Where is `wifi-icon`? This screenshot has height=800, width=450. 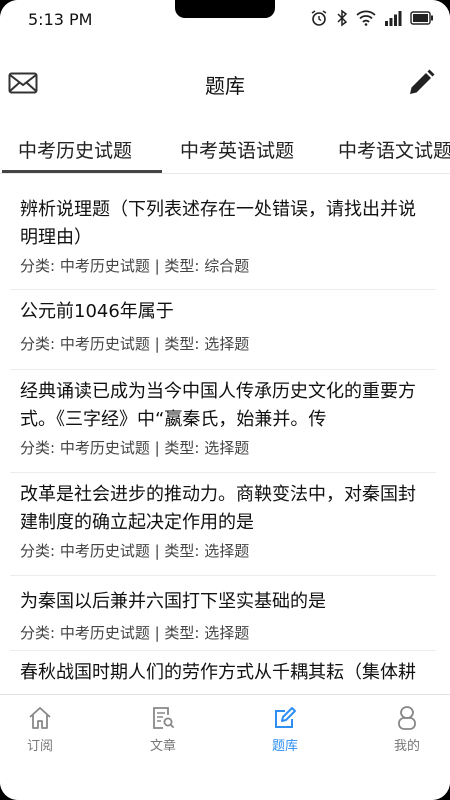 wifi-icon is located at coordinates (366, 18).